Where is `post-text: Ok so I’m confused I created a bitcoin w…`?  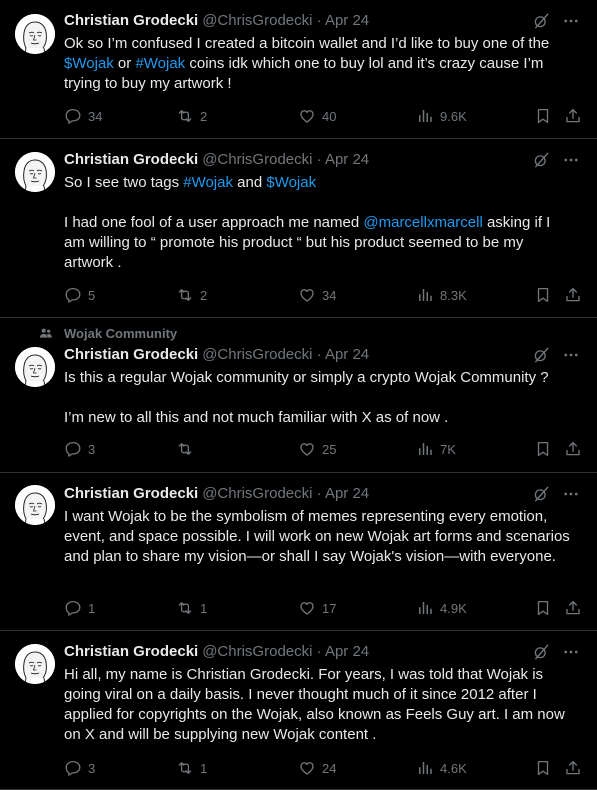
post-text: Ok so I’m confused I created a bitcoin w… is located at coordinates (319, 64).